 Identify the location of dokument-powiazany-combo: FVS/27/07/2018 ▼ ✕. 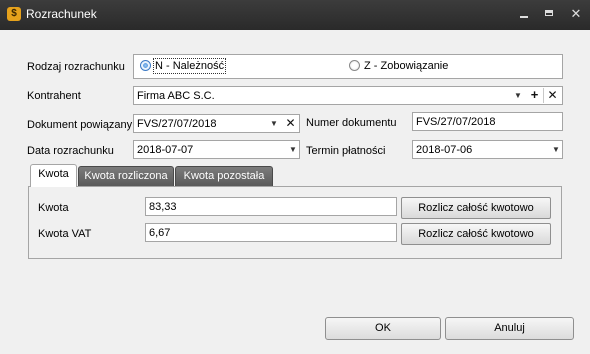
(216, 123).